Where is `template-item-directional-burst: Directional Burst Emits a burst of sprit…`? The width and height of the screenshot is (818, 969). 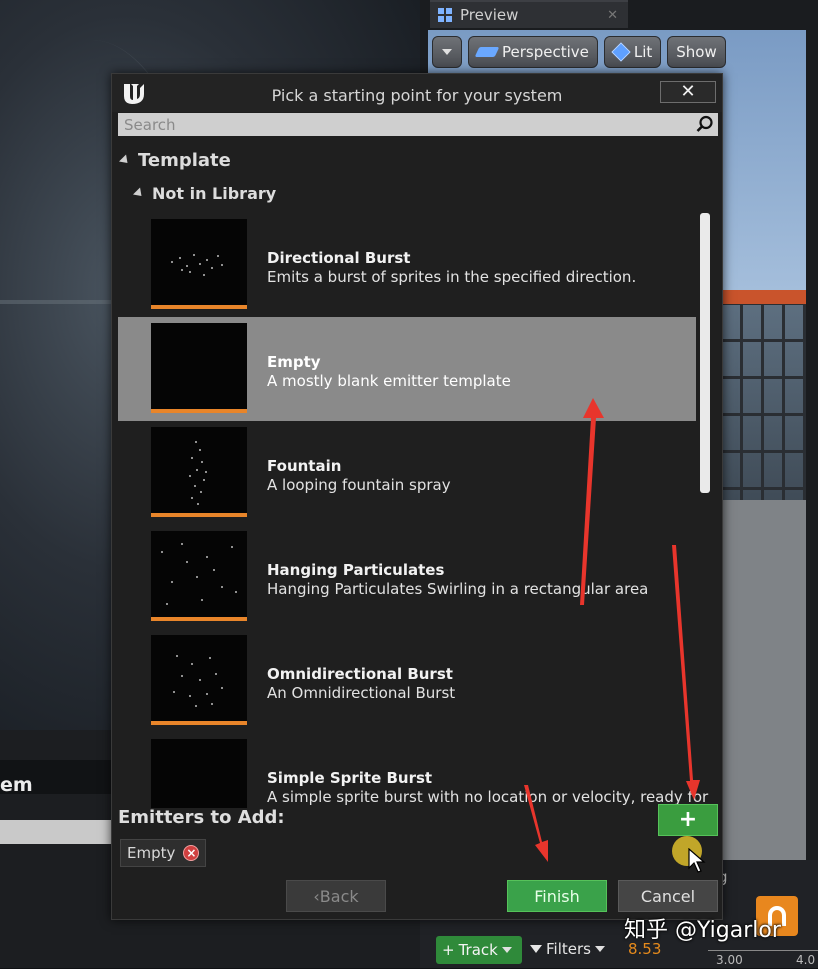
template-item-directional-burst: Directional Burst Emits a burst of sprit… is located at coordinates (407, 265).